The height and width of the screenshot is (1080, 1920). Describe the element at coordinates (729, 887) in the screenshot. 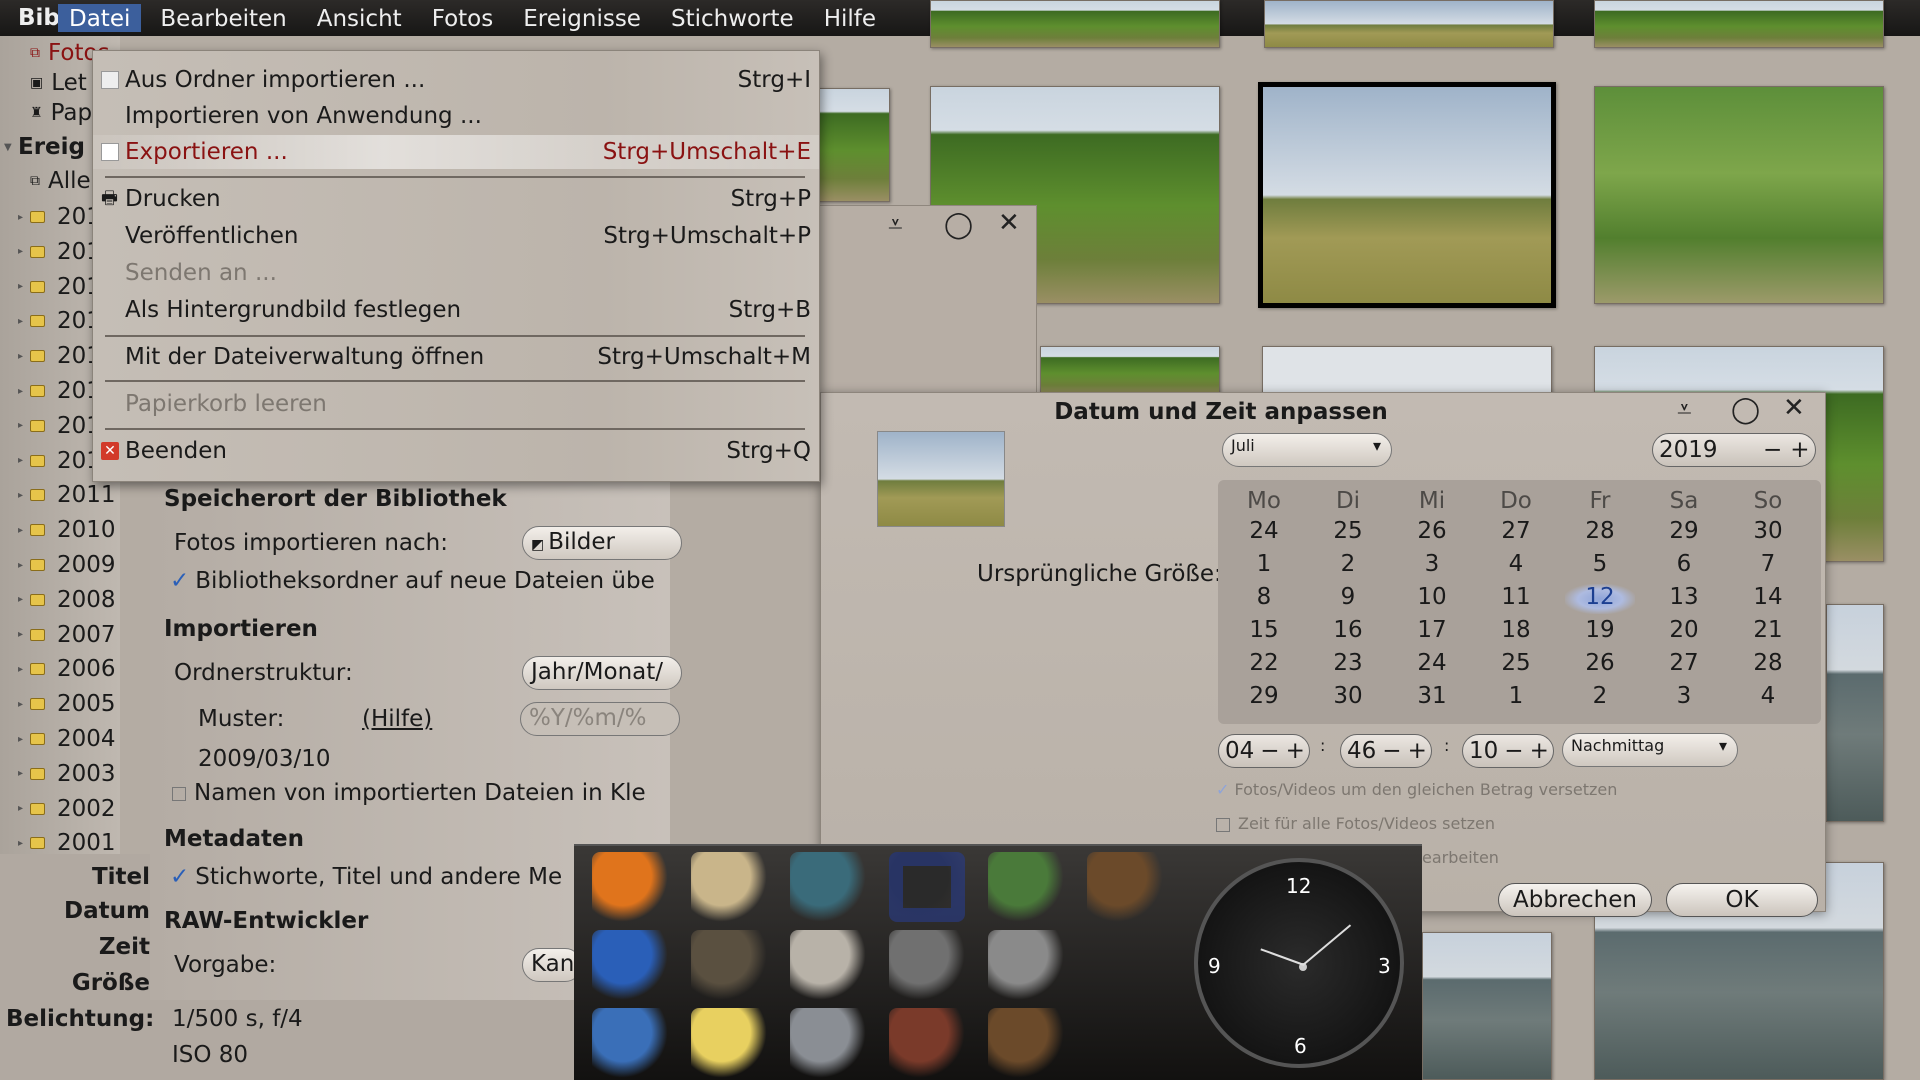

I see `archive-icon` at that location.